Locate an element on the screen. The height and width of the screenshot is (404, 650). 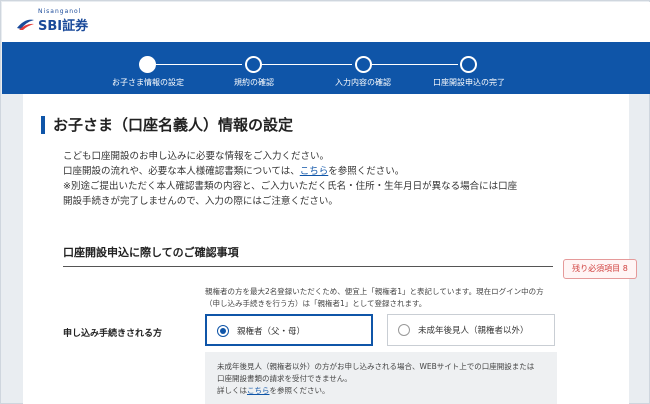
radio-parent-option: 親権者（父・母） is located at coordinates (289, 330).